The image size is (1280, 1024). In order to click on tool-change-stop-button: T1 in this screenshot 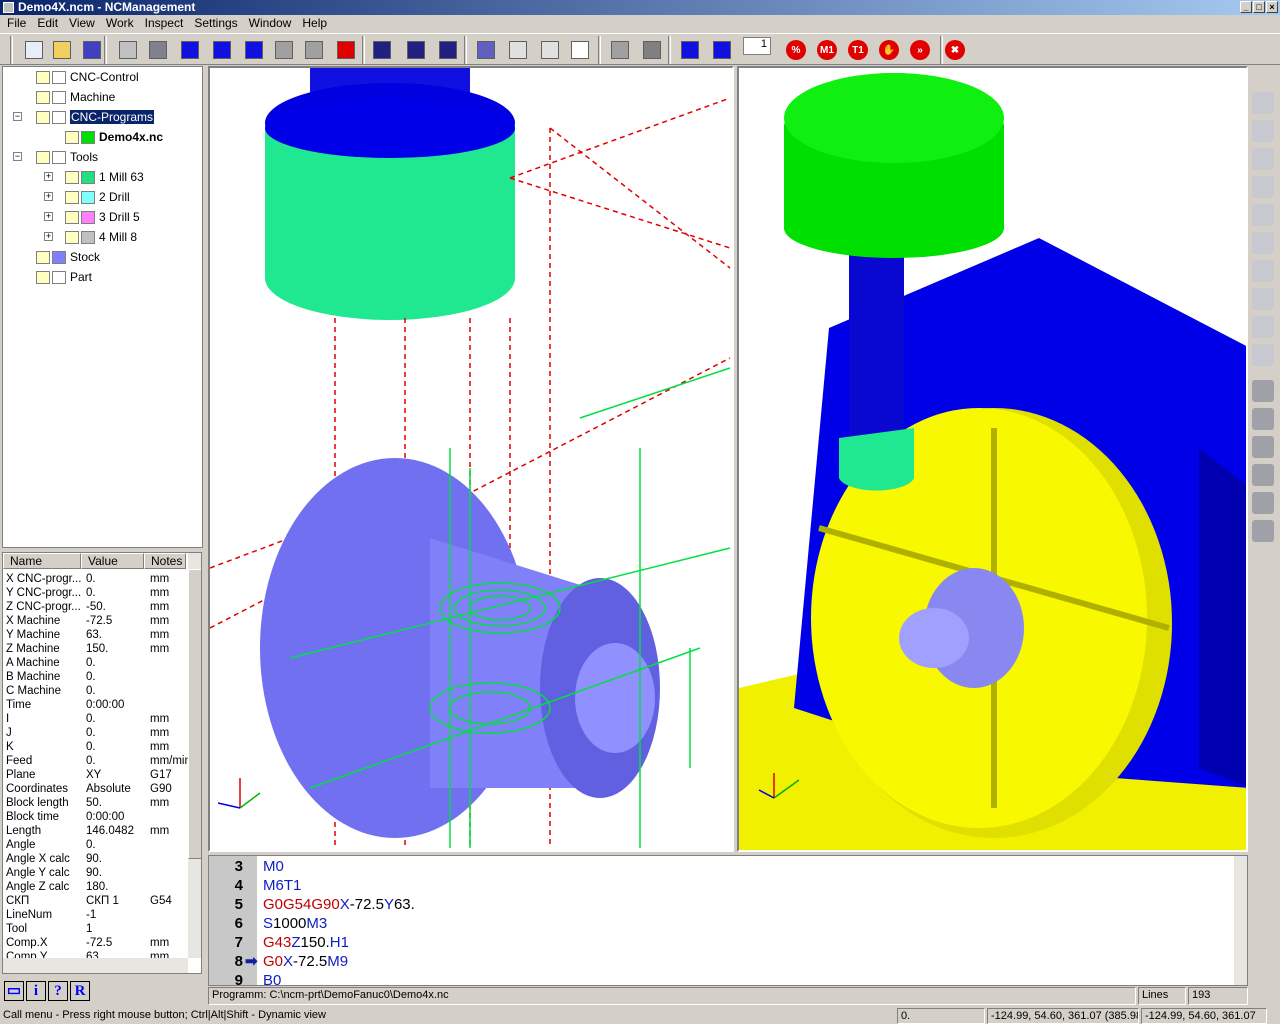, I will do `click(858, 50)`.